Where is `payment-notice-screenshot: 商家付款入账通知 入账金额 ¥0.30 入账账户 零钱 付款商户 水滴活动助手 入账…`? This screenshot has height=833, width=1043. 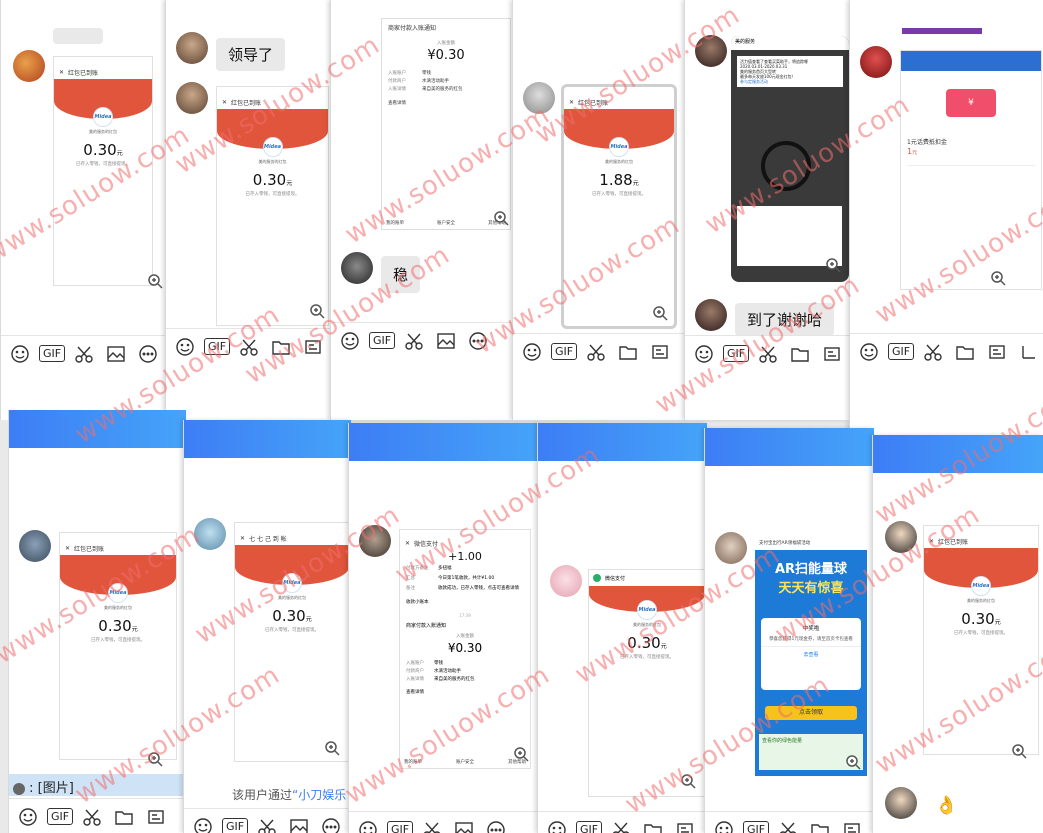 payment-notice-screenshot: 商家付款入账通知 入账金额 ¥0.30 入账账户 零钱 付款商户 水滴活动助手 入账… is located at coordinates (446, 124).